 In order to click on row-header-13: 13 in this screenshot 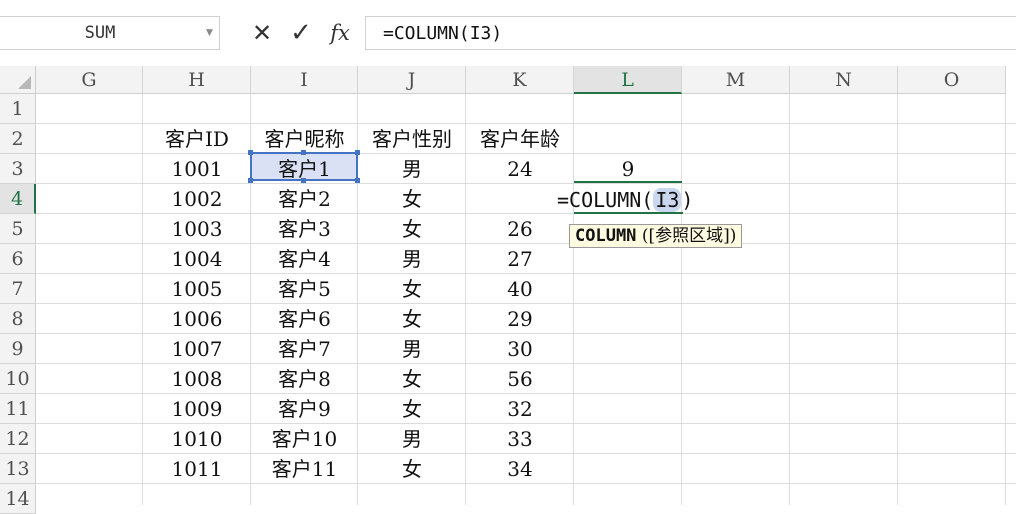, I will do `click(18, 469)`.